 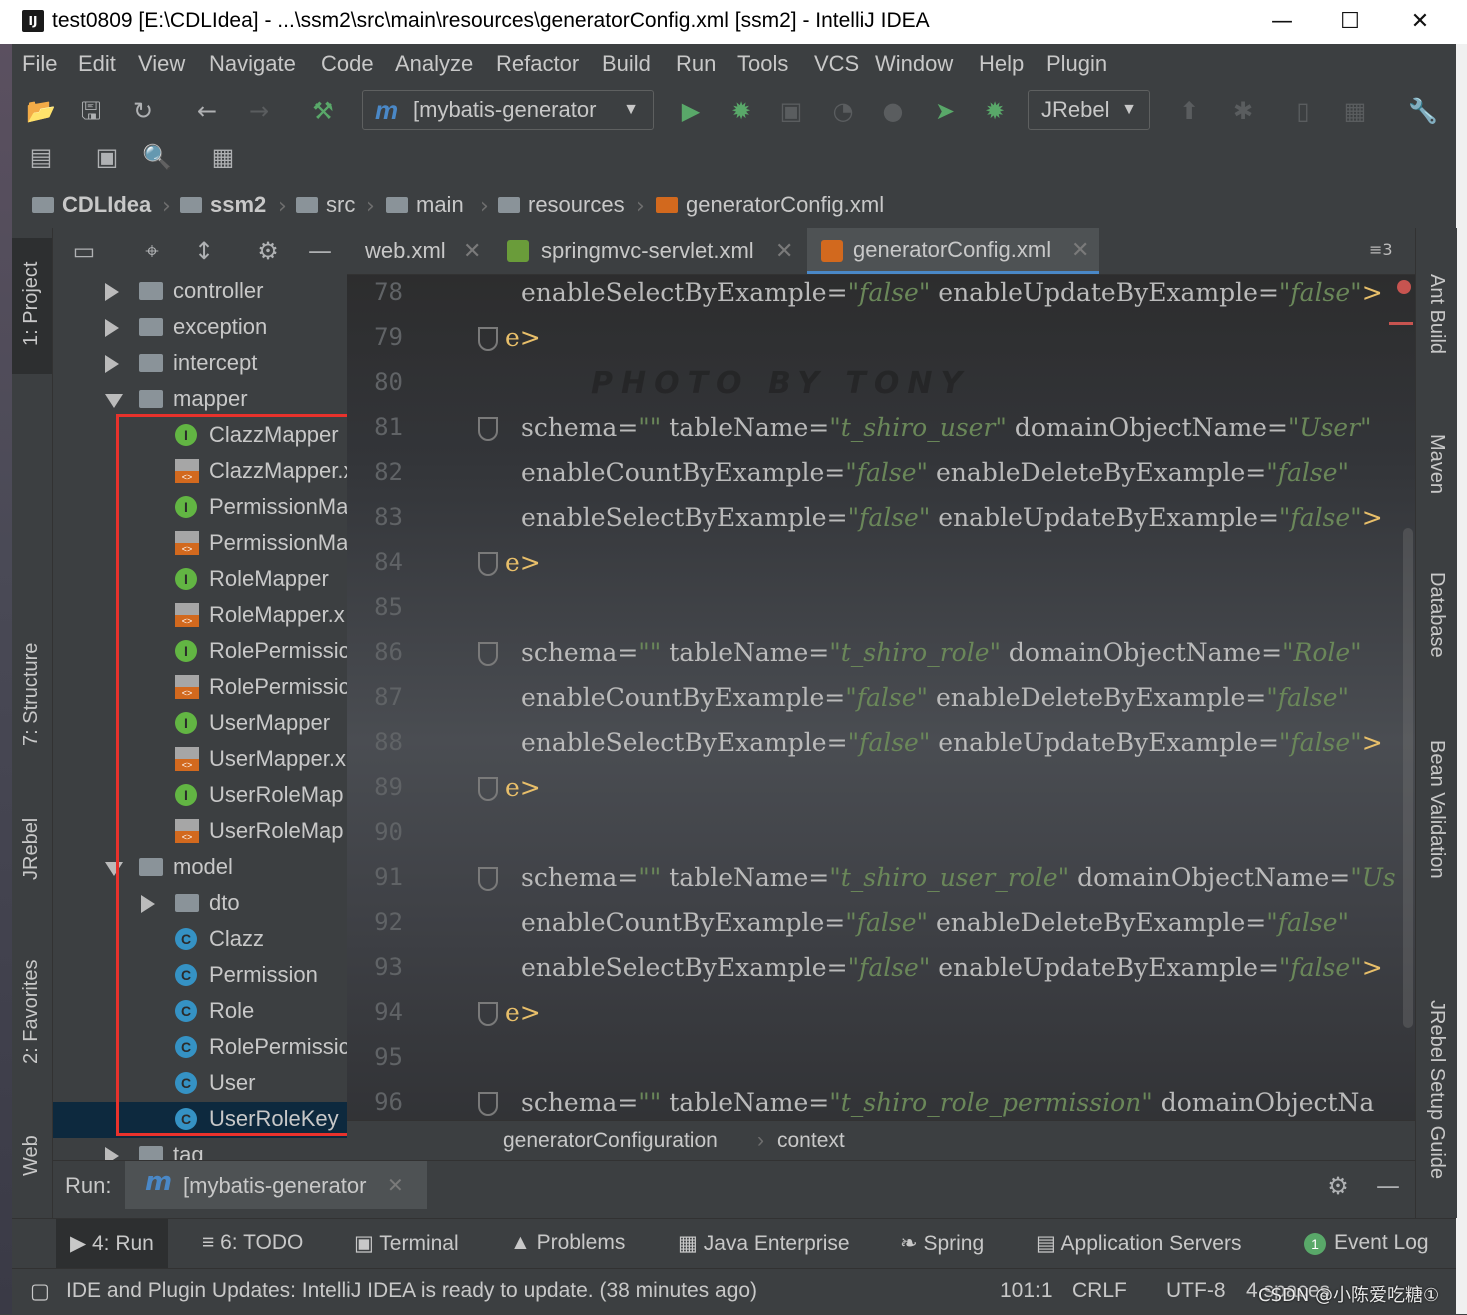 I want to click on debug-bug-icon: ✹, so click(x=741, y=111).